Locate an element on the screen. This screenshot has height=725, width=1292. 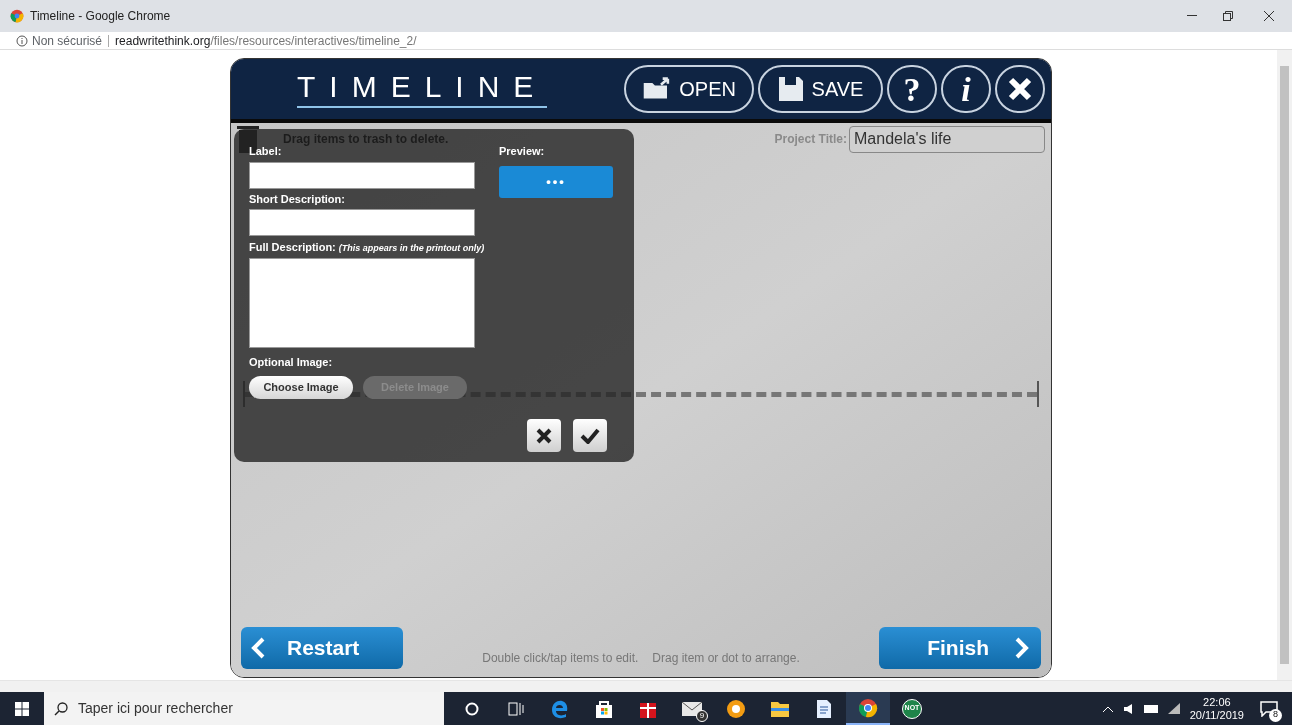
confirm-button is located at coordinates (590, 435).